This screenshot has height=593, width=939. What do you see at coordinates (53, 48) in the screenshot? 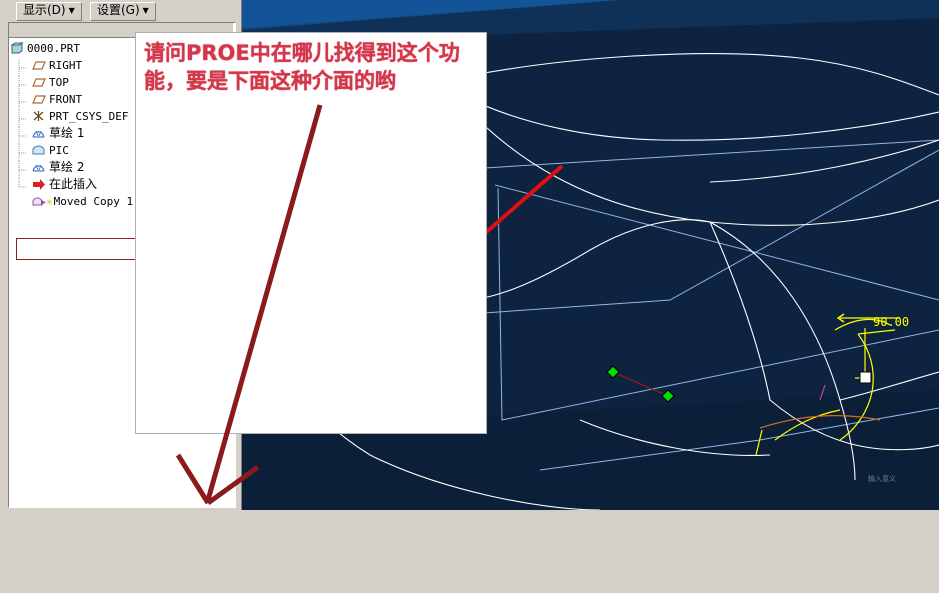
I see `tree-item-label: 0000.PRT` at bounding box center [53, 48].